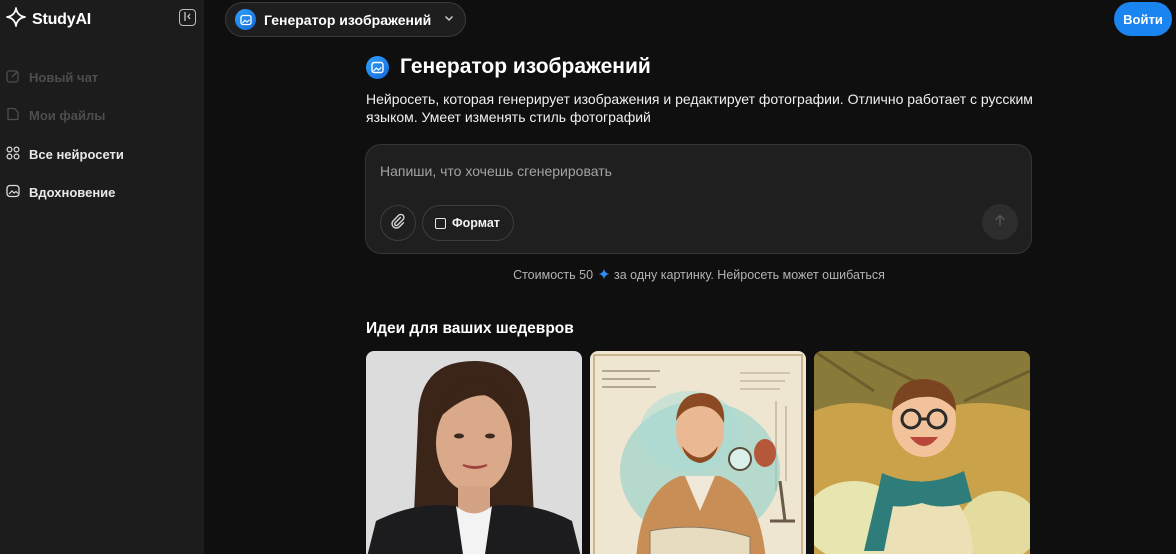  I want to click on grid-icon, so click(13, 154).